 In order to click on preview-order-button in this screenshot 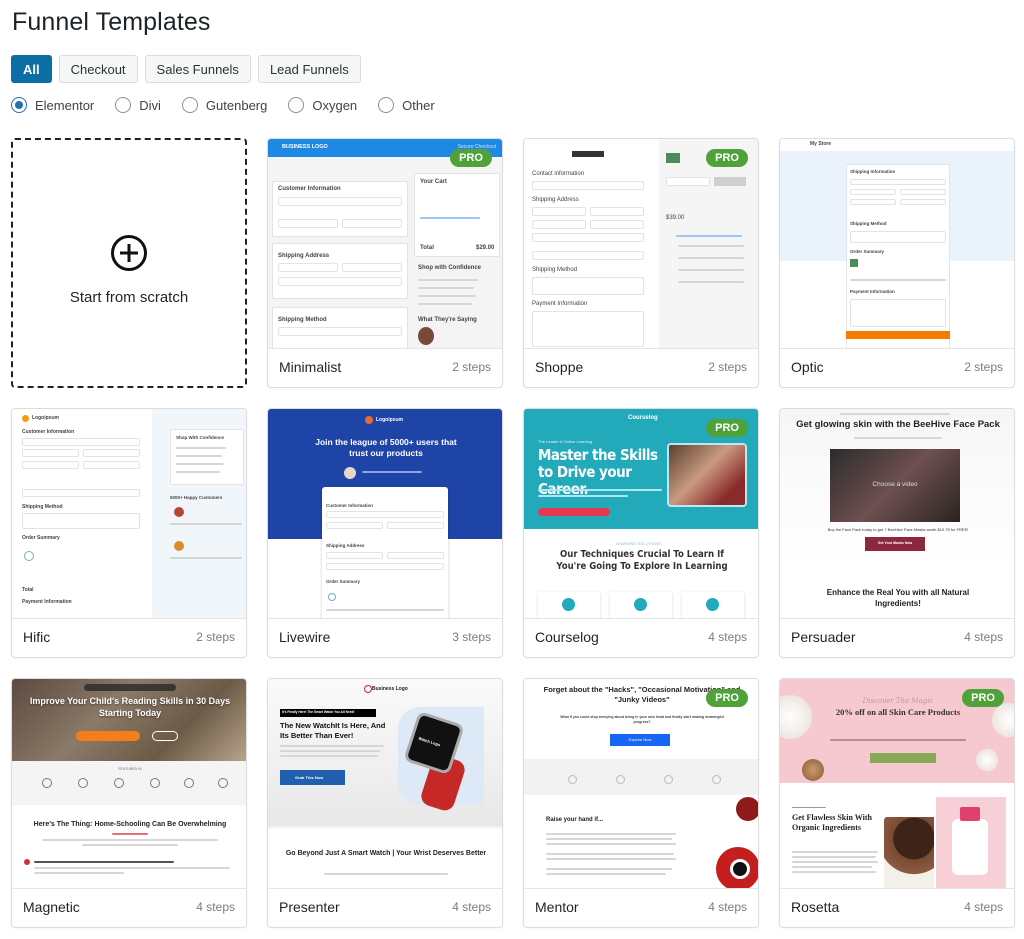, I will do `click(898, 335)`.